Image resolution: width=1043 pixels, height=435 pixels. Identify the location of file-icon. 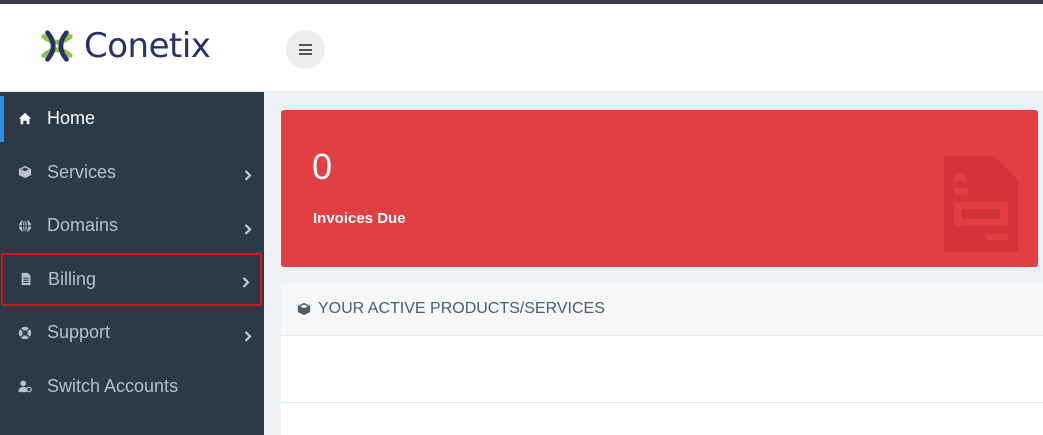
(26, 279).